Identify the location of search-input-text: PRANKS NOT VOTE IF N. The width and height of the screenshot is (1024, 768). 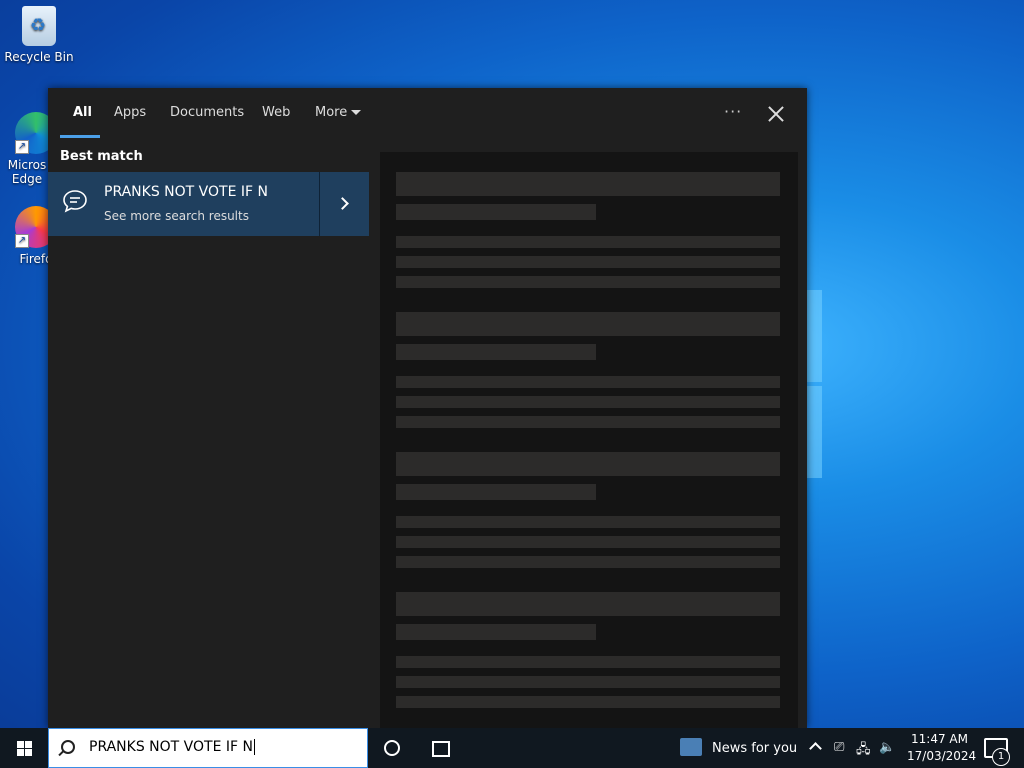
(172, 747).